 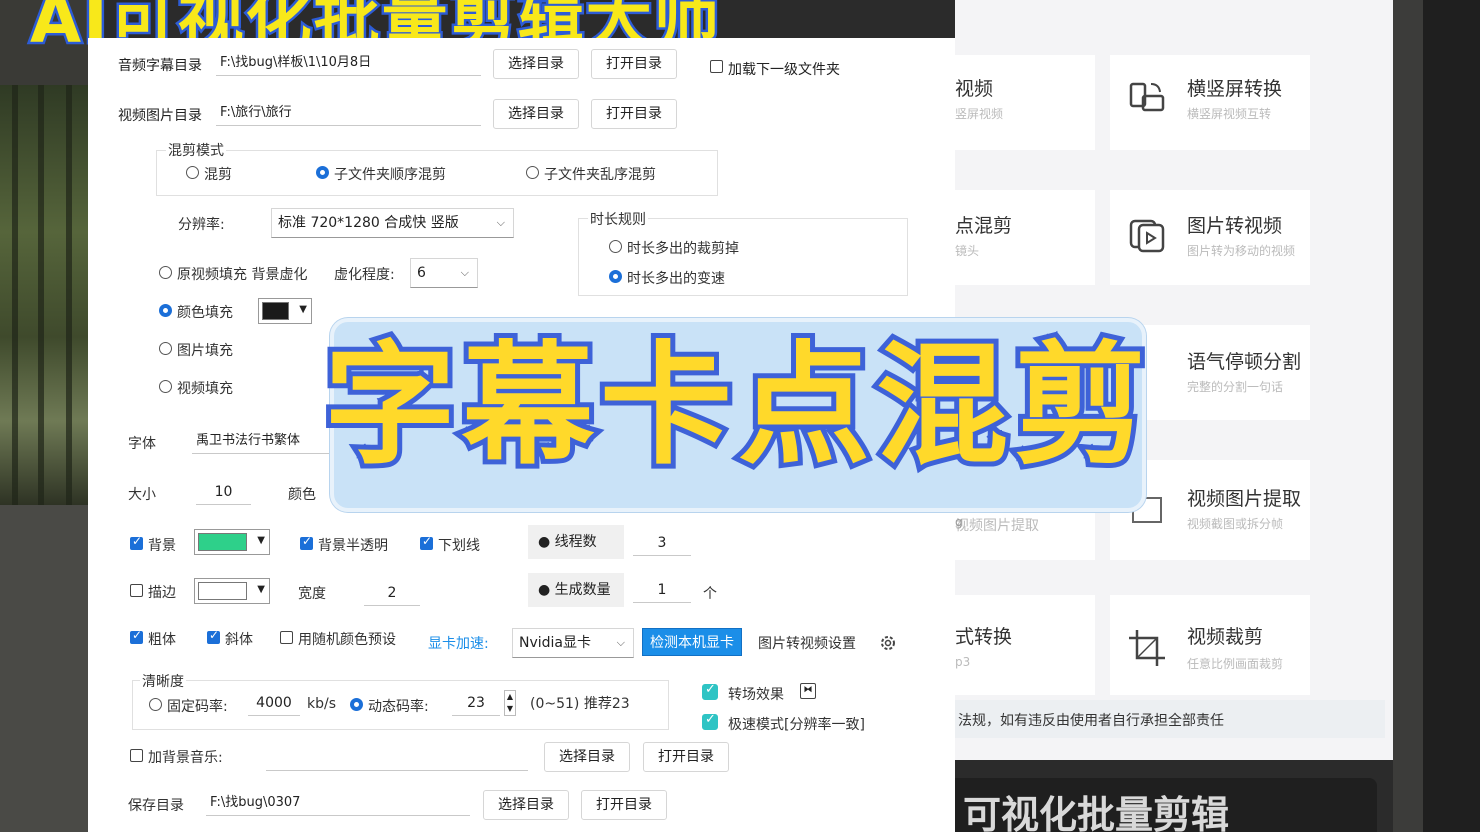 What do you see at coordinates (1235, 664) in the screenshot?
I see `feature-subtitle: 任意比例画面裁剪` at bounding box center [1235, 664].